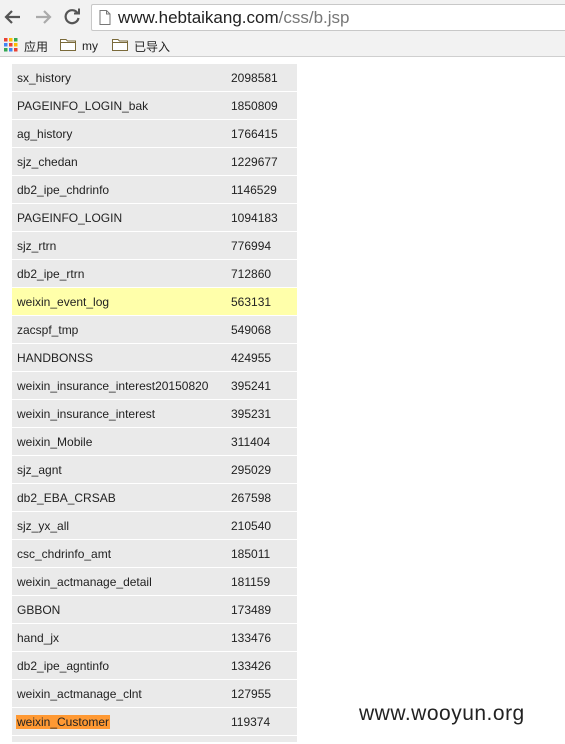 The width and height of the screenshot is (565, 744). What do you see at coordinates (251, 666) in the screenshot?
I see `table-count-cell: 133426` at bounding box center [251, 666].